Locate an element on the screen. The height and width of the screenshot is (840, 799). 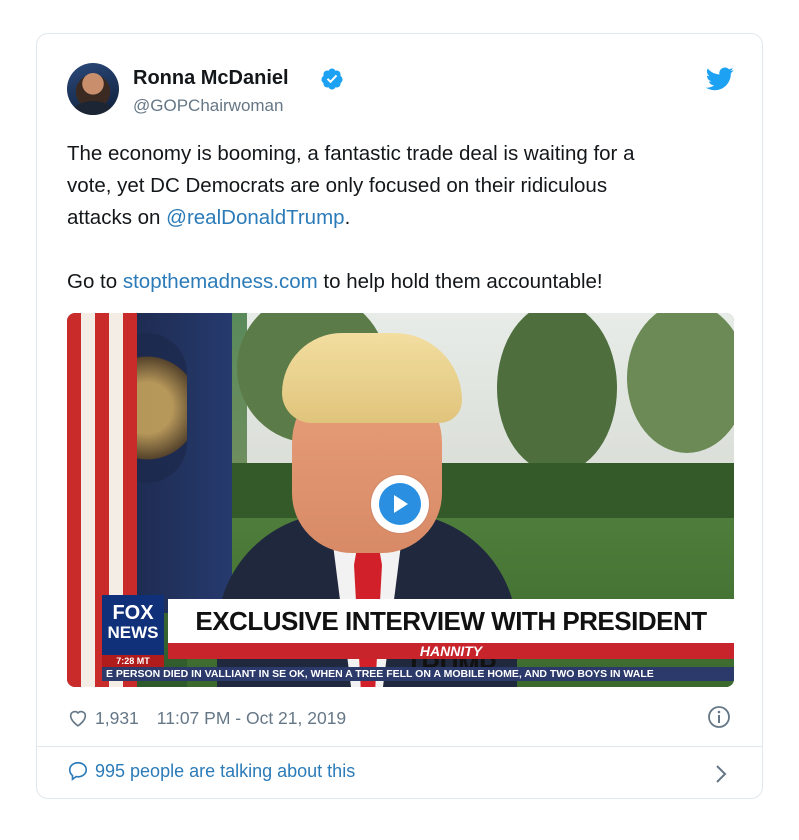
tweet-meta: 1,931 11:07 PM - Oct 21, 2019 is located at coordinates (206, 718).